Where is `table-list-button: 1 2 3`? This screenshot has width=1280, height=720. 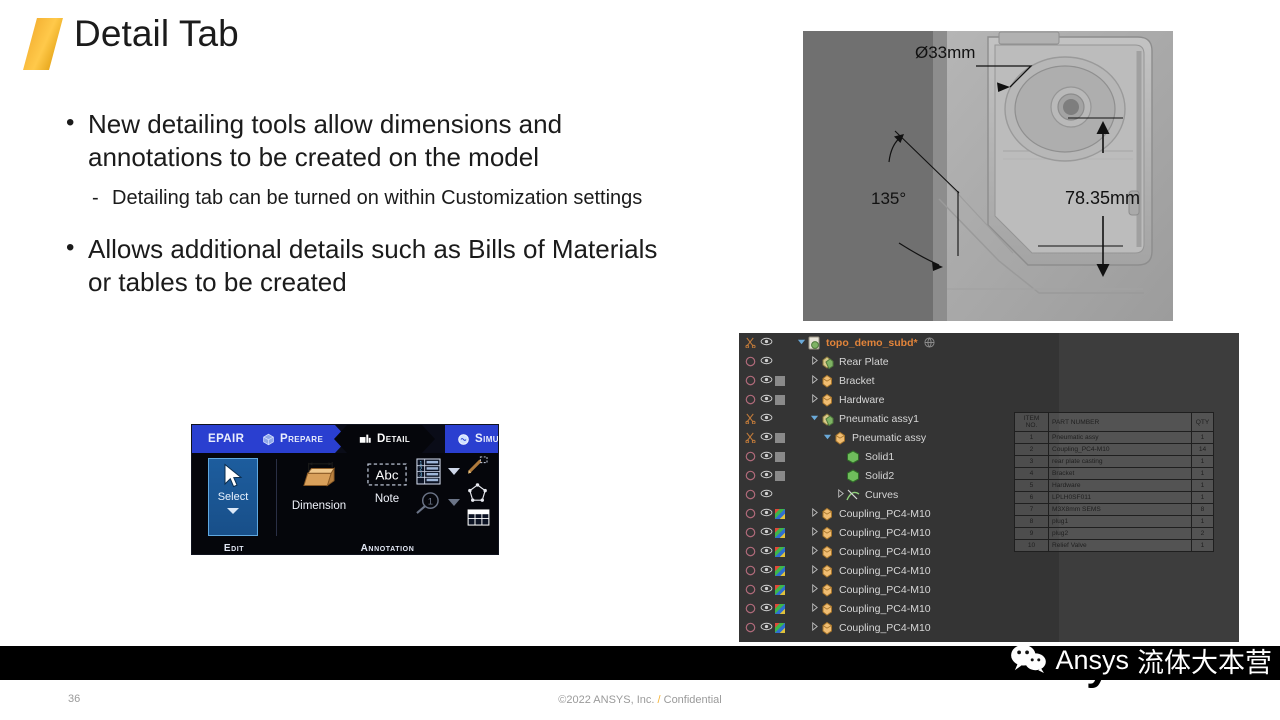
table-list-button: 1 2 3 is located at coordinates (428, 474).